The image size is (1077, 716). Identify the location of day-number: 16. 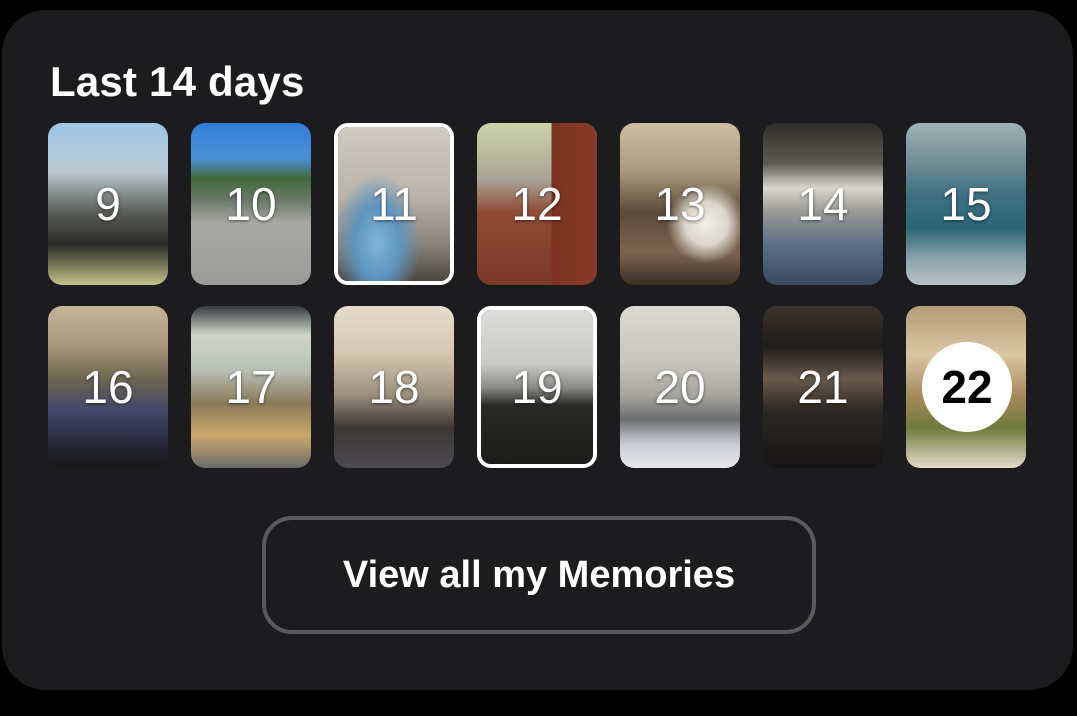
(108, 387).